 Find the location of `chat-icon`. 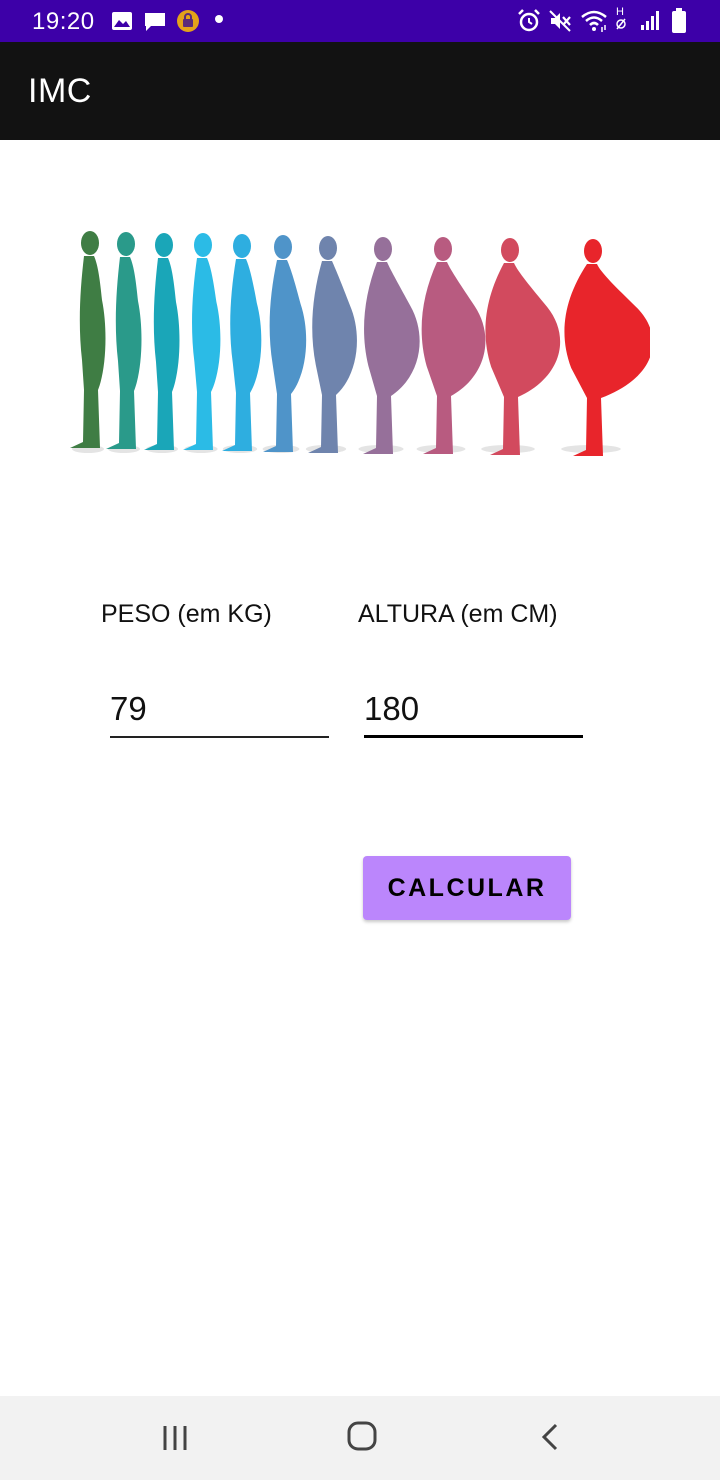

chat-icon is located at coordinates (155, 22).